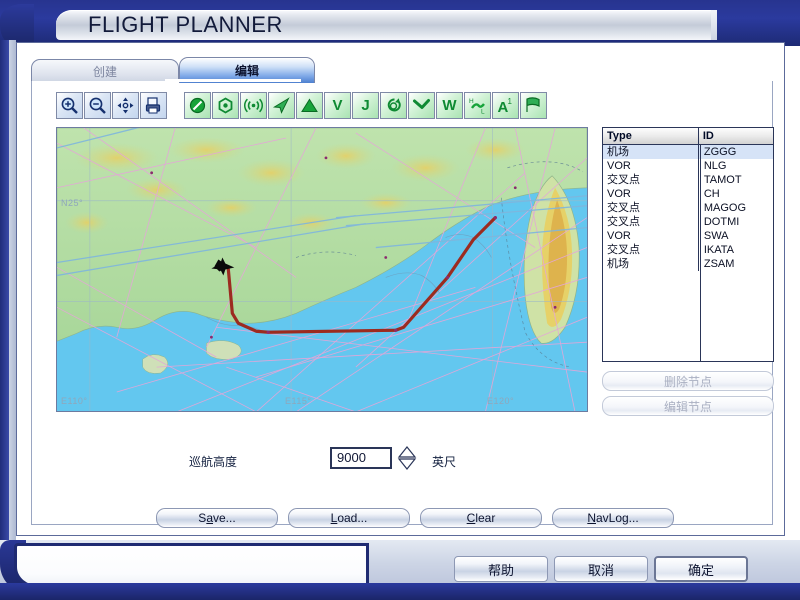 This screenshot has height=600, width=800. Describe the element at coordinates (246, 71) in the screenshot. I see `tab-edit-label: 编辑` at that location.